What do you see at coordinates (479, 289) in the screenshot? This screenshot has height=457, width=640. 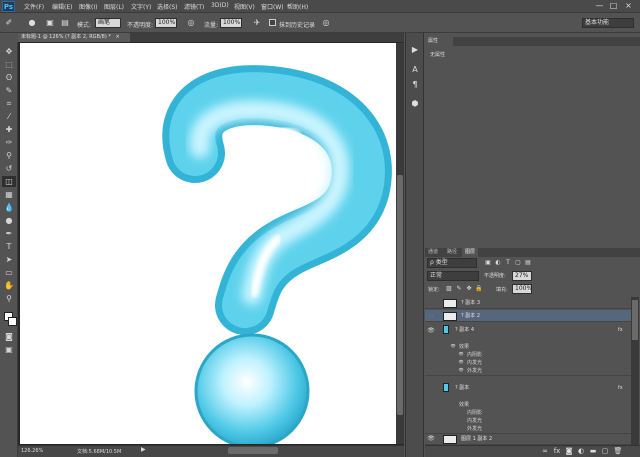 I see `lock-all-icon: 🔒` at bounding box center [479, 289].